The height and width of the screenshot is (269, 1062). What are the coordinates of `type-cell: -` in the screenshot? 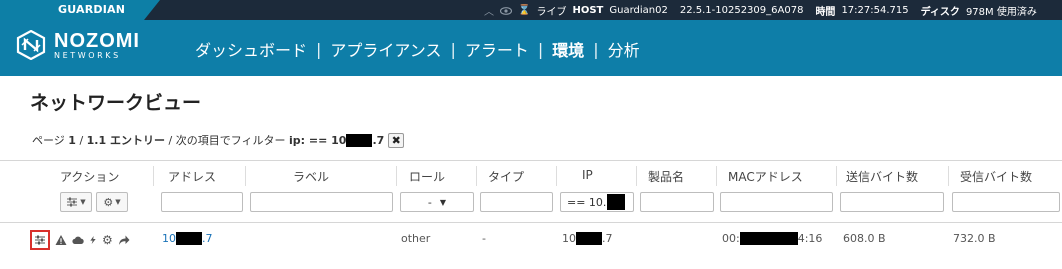 It's located at (484, 238).